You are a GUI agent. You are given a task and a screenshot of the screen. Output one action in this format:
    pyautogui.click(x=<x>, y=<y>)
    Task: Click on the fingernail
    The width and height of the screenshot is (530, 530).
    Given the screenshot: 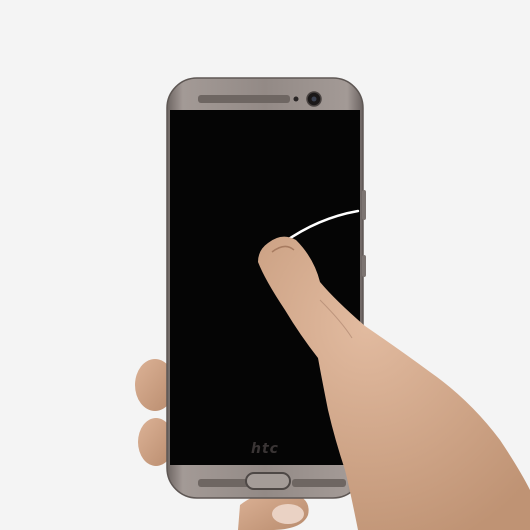 What is the action you would take?
    pyautogui.click(x=288, y=514)
    